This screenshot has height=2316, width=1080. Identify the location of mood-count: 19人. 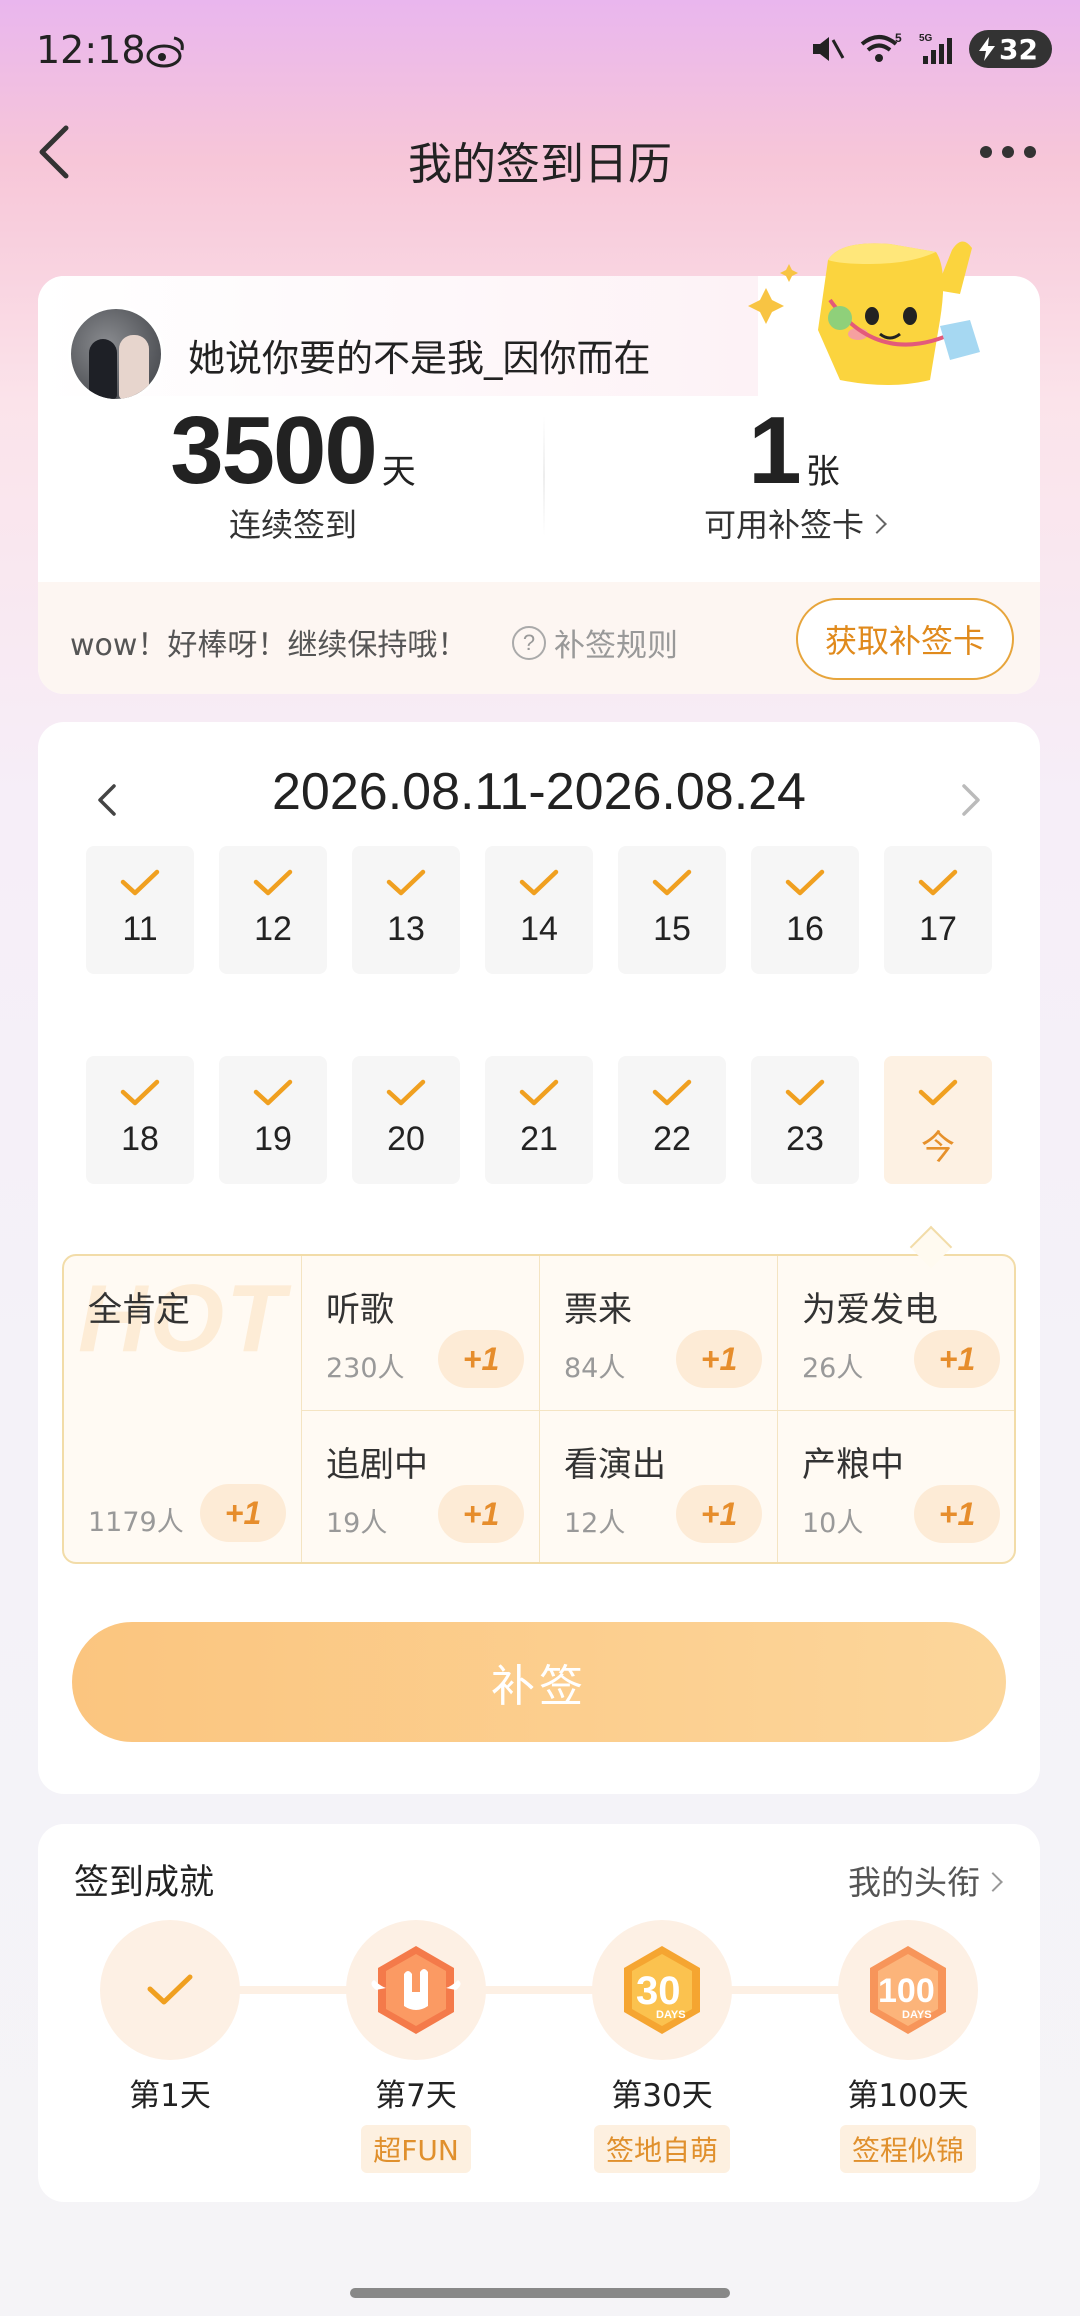
(357, 1523).